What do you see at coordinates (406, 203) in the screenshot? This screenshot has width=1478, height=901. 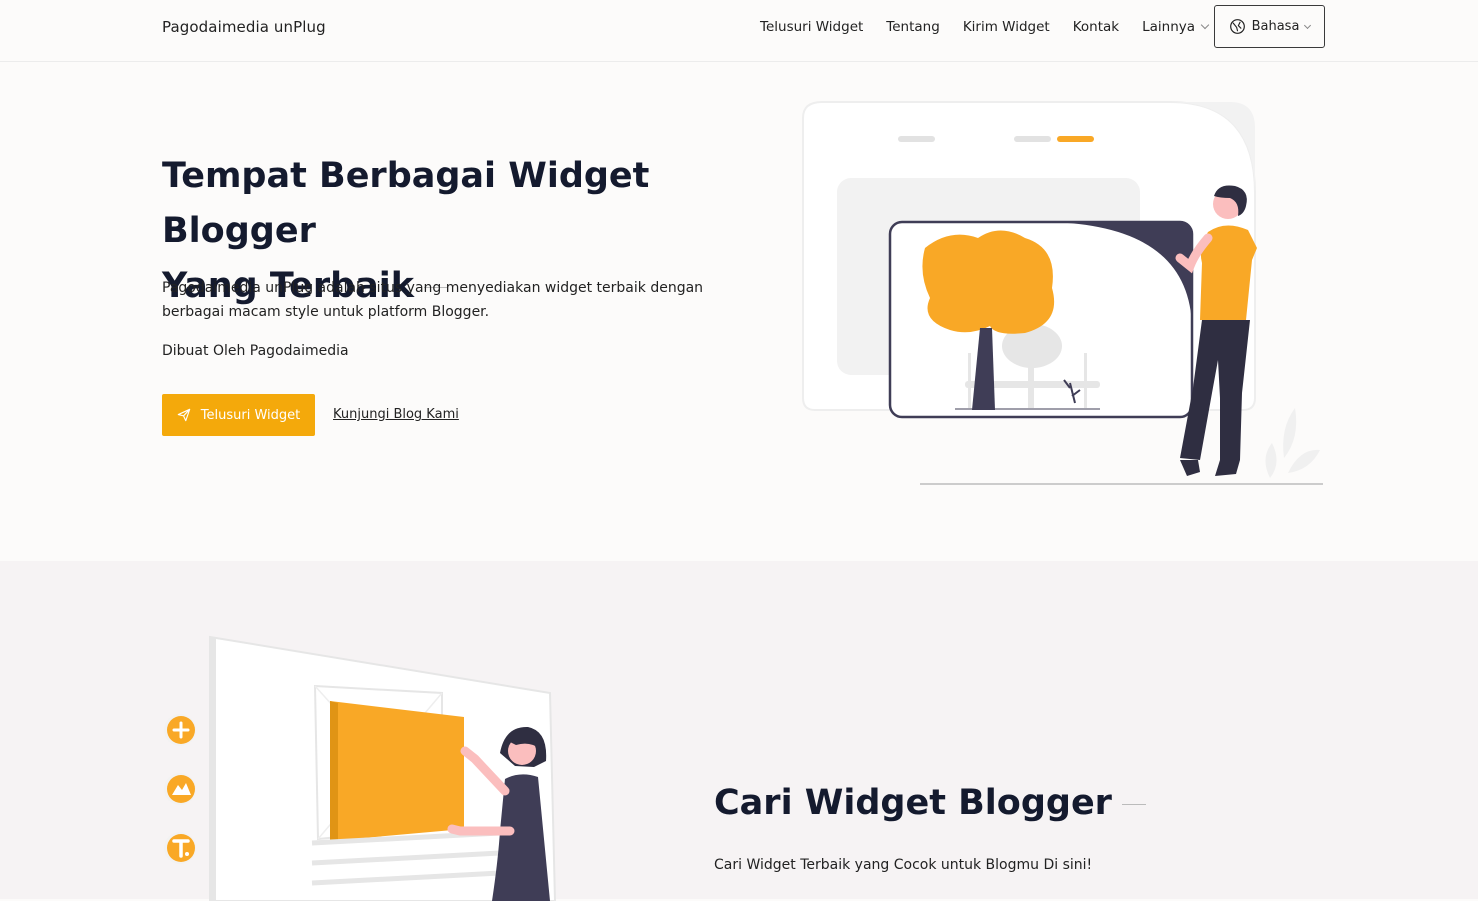 I see `hero-title-line1: Tempat Berbagai Widget Blogger` at bounding box center [406, 203].